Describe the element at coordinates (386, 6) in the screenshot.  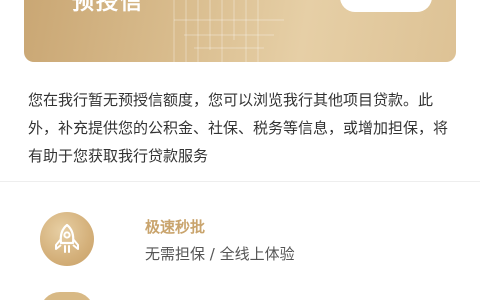
I see `card-action-button` at that location.